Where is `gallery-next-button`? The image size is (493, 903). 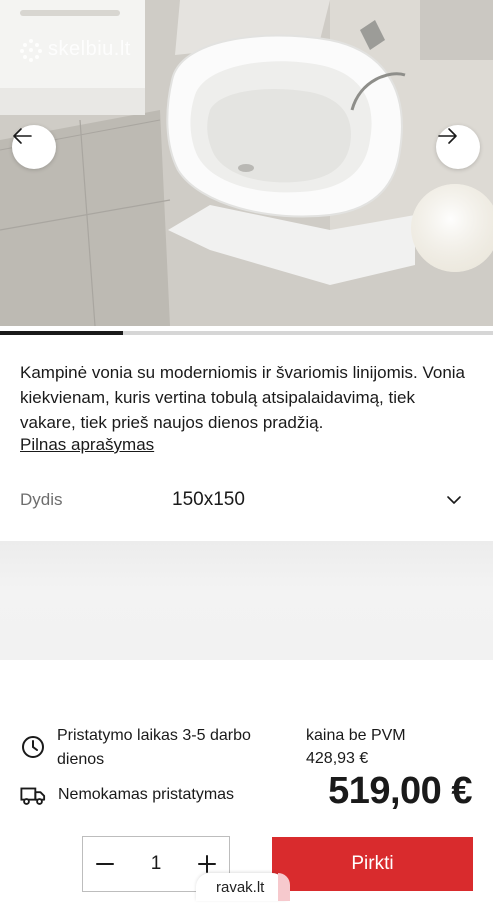
gallery-next-button is located at coordinates (458, 147).